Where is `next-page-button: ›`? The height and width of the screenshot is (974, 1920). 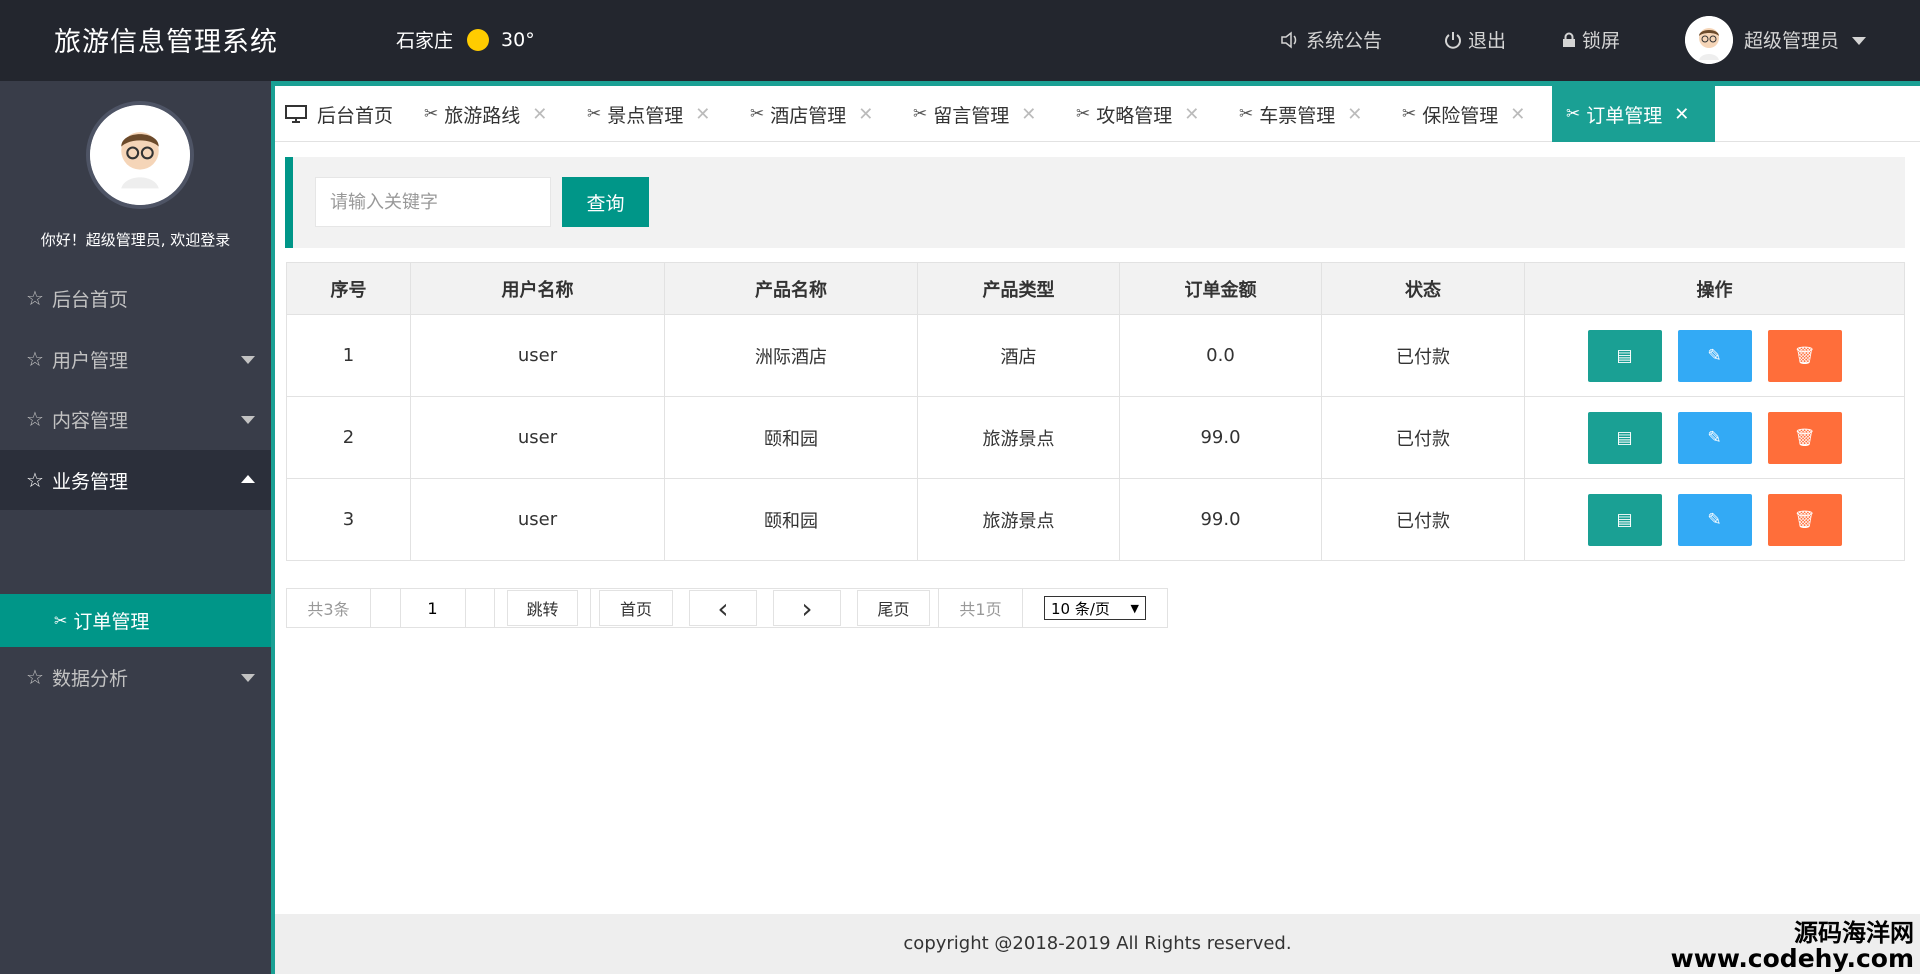 next-page-button: › is located at coordinates (807, 608).